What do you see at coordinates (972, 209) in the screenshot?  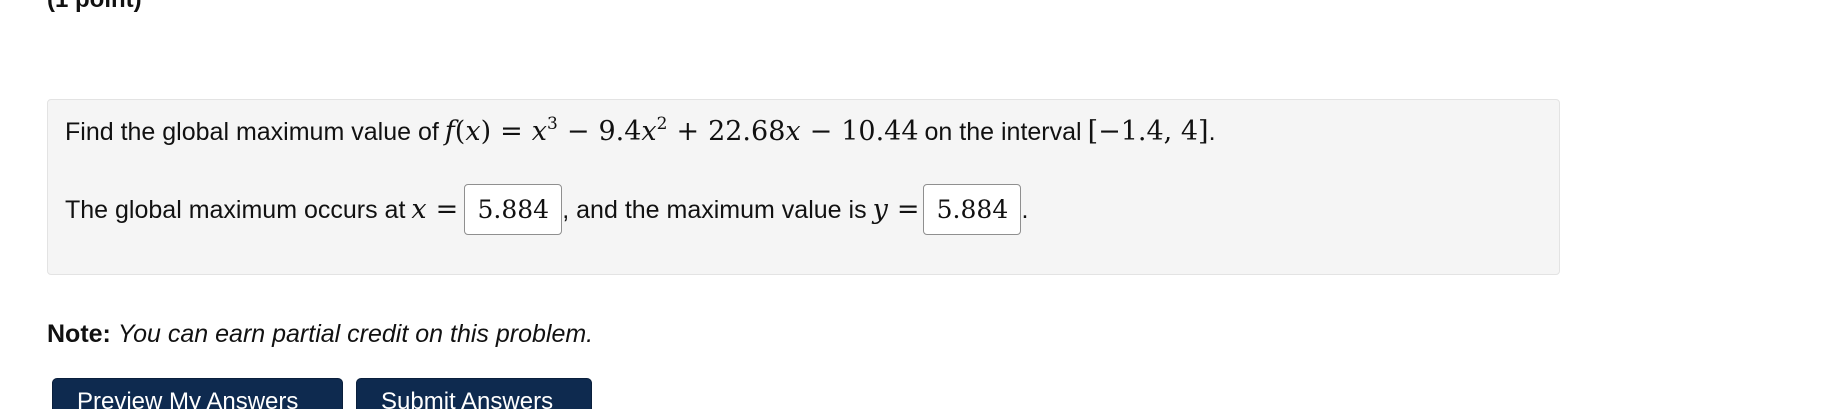 I see `y-answer-input: 5.884` at bounding box center [972, 209].